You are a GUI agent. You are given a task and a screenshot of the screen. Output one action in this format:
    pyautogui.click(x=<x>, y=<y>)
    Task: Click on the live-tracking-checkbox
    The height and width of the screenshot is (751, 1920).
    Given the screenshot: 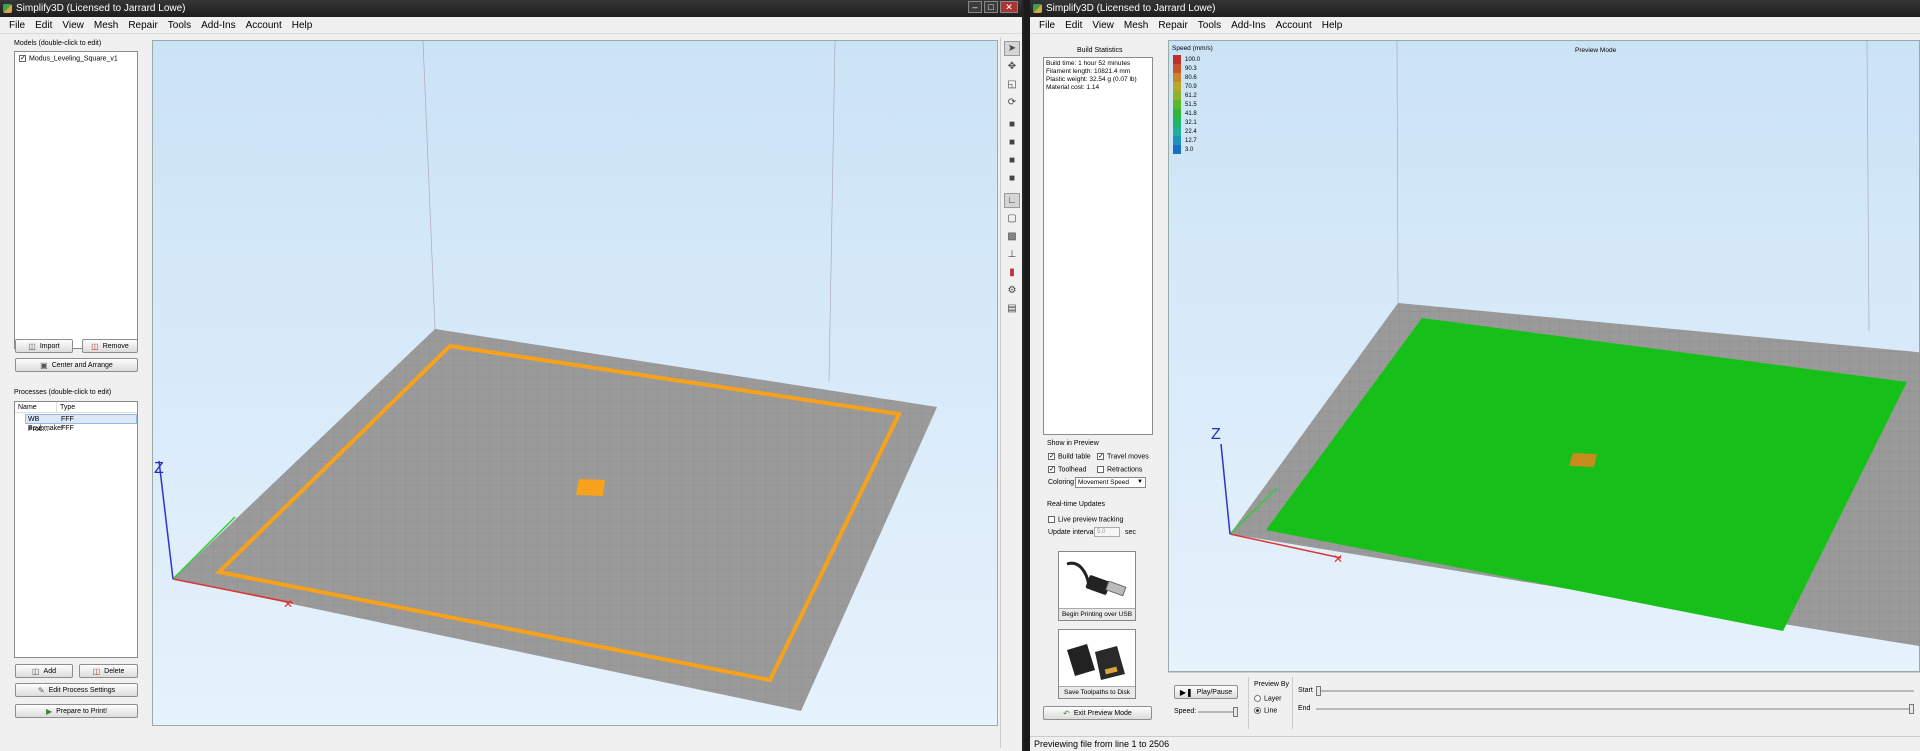 What is the action you would take?
    pyautogui.click(x=1051, y=519)
    